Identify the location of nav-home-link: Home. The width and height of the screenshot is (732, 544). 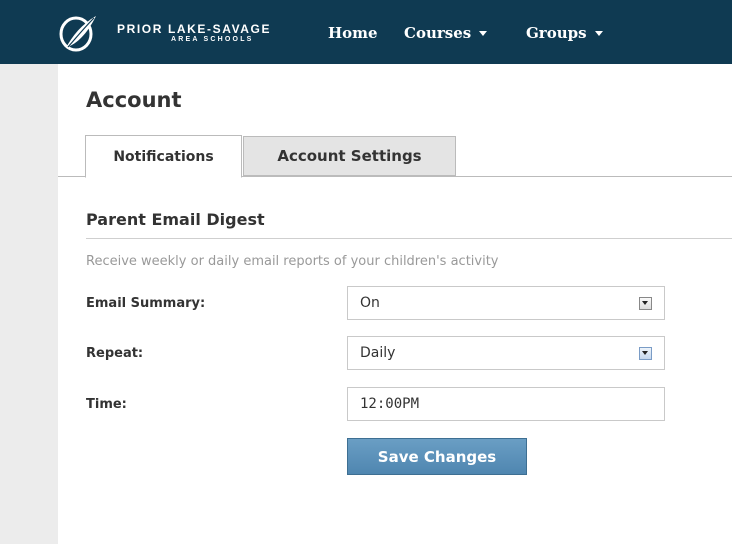
(353, 33).